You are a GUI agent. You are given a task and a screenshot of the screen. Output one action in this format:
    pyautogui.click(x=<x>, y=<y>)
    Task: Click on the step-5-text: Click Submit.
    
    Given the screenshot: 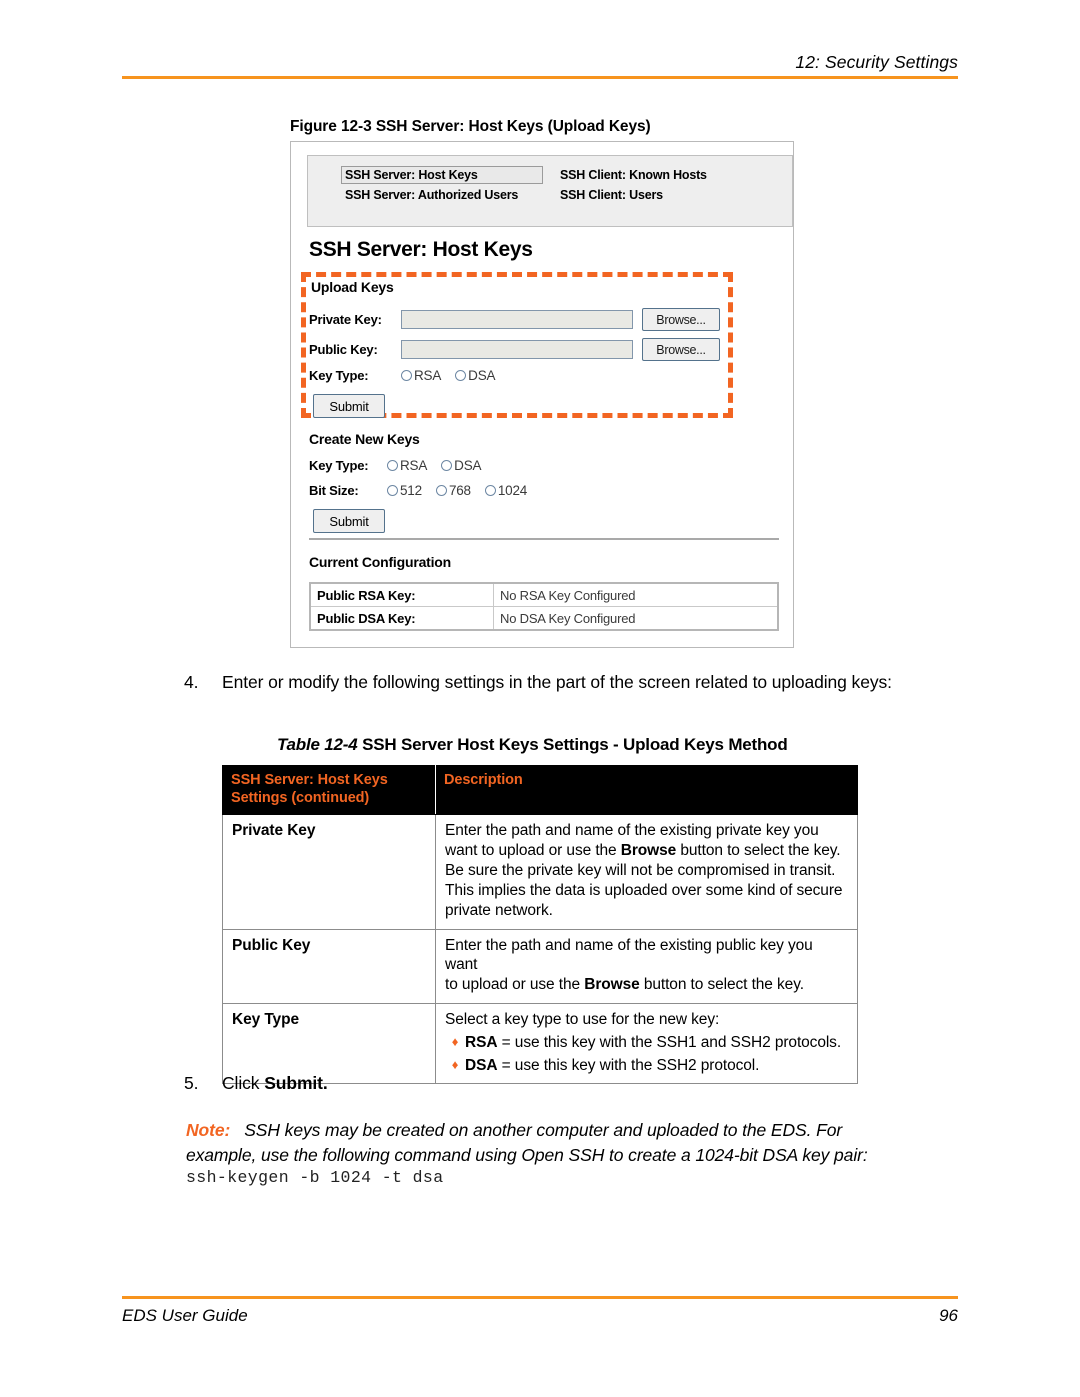 What is the action you would take?
    pyautogui.click(x=275, y=1083)
    